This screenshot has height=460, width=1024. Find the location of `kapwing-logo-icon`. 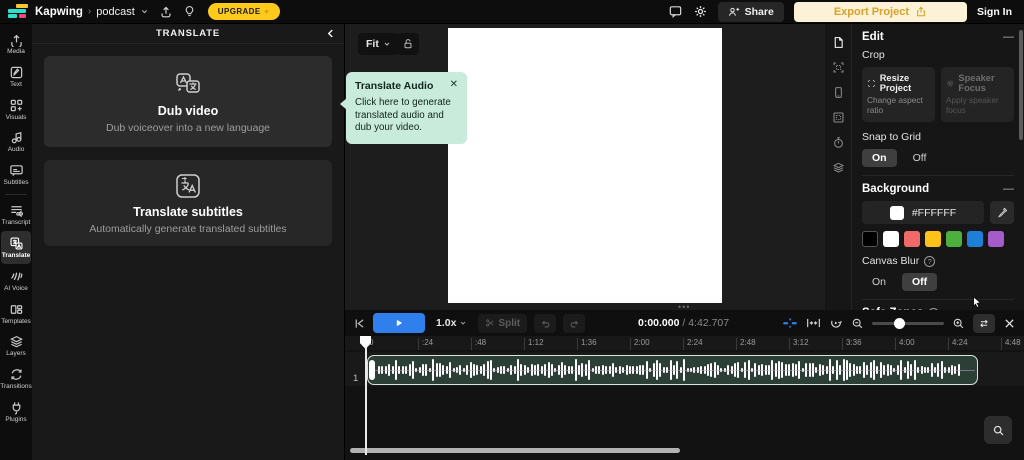

kapwing-logo-icon is located at coordinates (18, 11).